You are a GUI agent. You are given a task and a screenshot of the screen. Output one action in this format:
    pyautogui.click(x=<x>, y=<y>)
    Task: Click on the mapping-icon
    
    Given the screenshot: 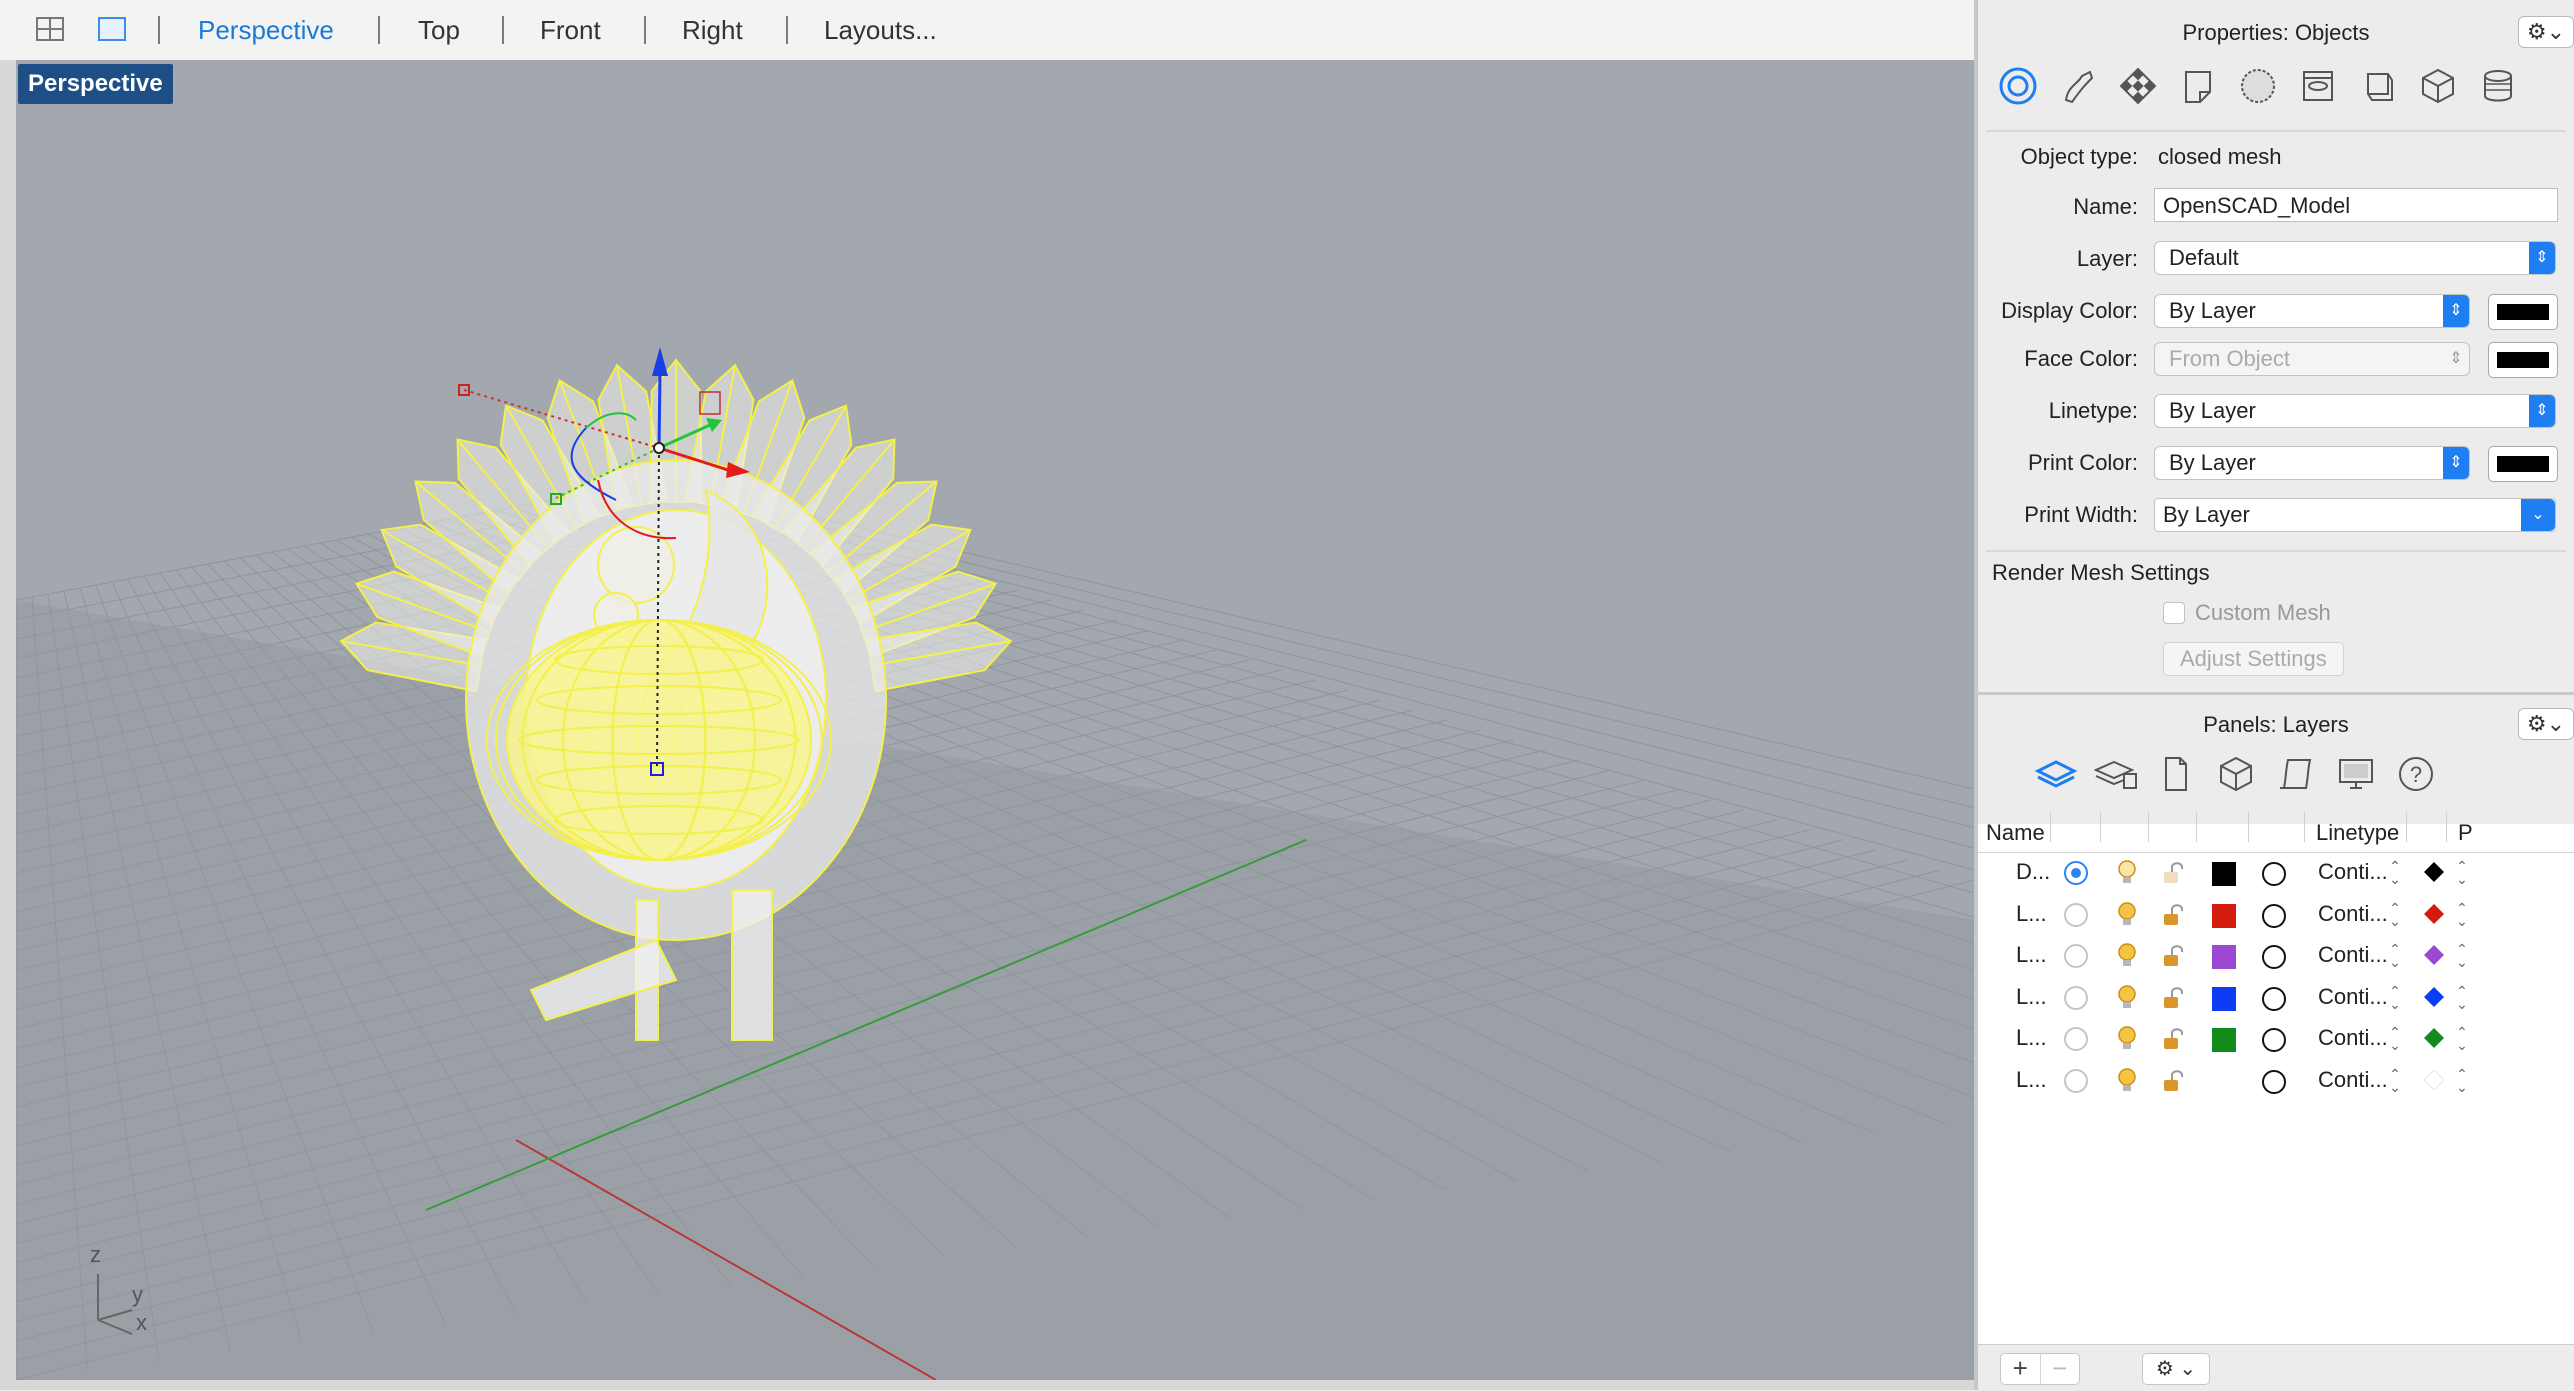 What is the action you would take?
    pyautogui.click(x=2318, y=86)
    